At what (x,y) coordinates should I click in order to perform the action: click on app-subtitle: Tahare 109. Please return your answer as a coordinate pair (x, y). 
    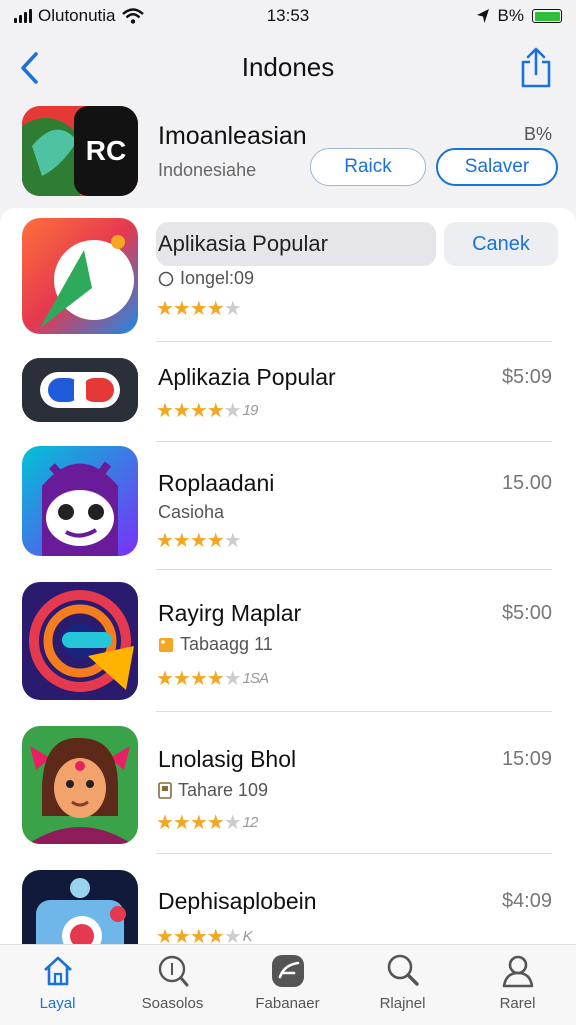
    Looking at the image, I should click on (213, 790).